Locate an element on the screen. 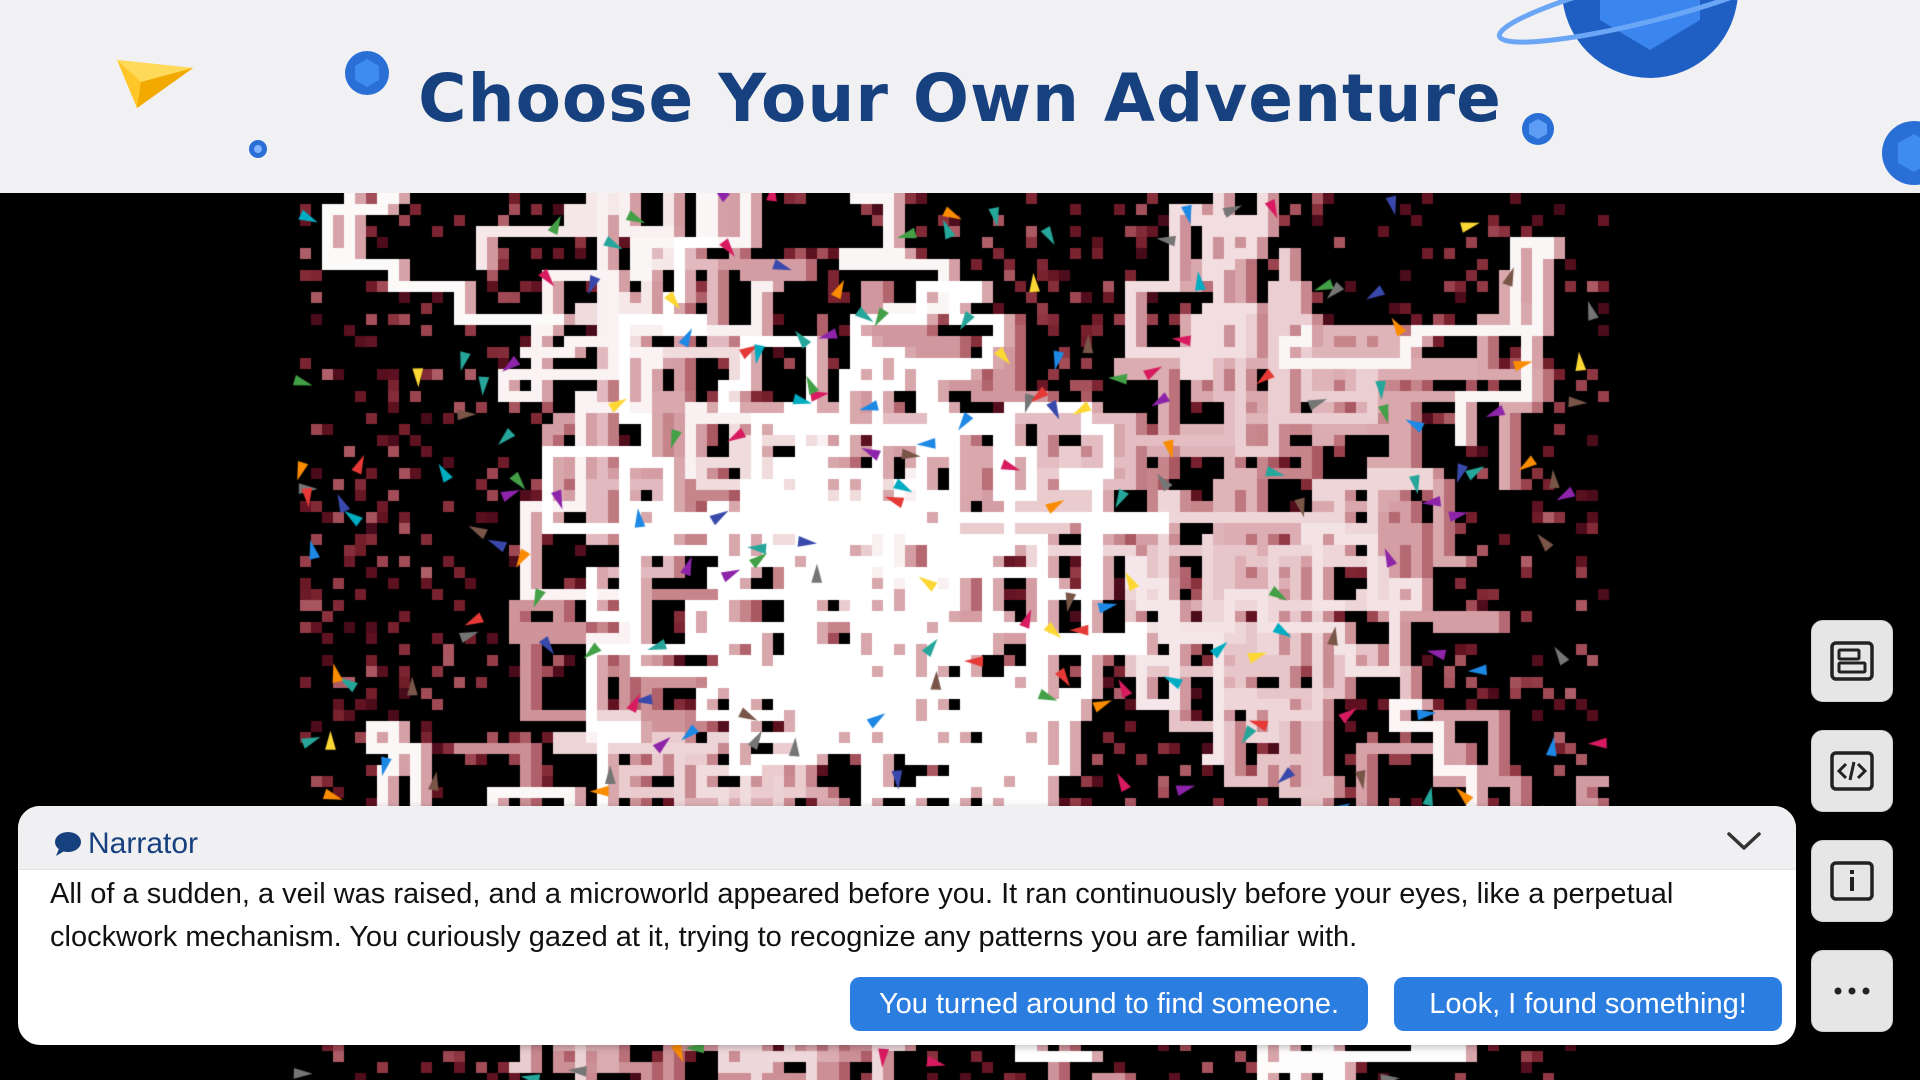 This screenshot has width=1920, height=1080. more-icon is located at coordinates (1852, 991).